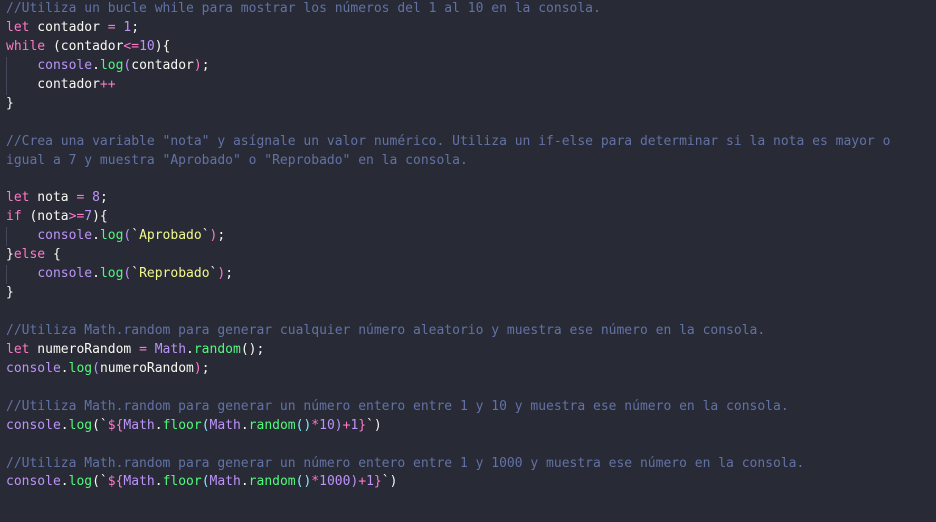 The width and height of the screenshot is (936, 522). Describe the element at coordinates (468, 47) in the screenshot. I see `code-line: while (contador<=10){` at that location.